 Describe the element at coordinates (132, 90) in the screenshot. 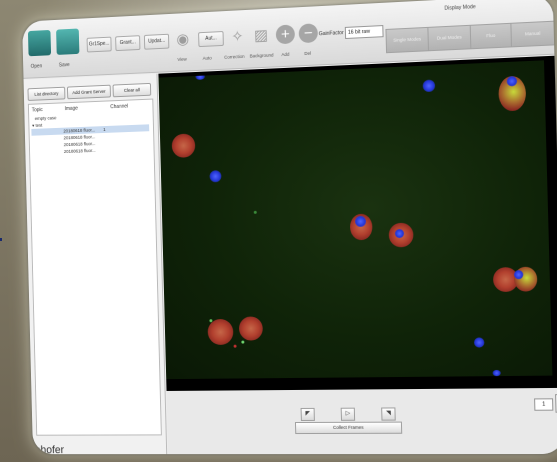

I see `clear-all-button: Clear all` at that location.